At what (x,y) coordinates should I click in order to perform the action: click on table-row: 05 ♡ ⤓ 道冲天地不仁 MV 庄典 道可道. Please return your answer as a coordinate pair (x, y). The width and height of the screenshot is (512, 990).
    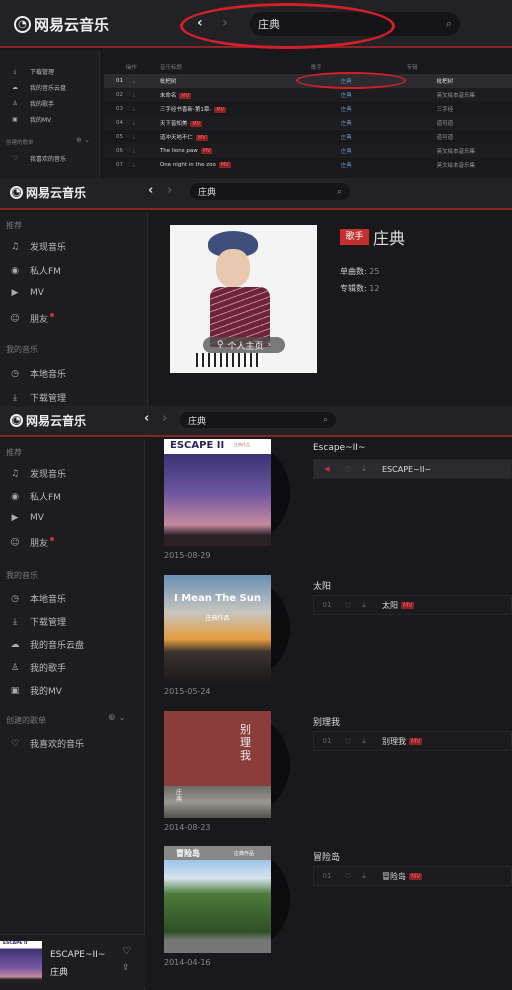
    Looking at the image, I should click on (308, 137).